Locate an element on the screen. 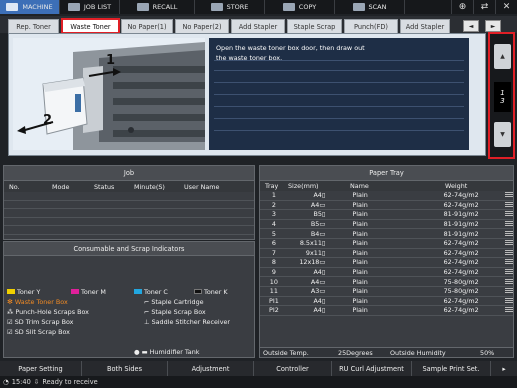 The width and height of the screenshot is (517, 388). globe-icon: ⊕ is located at coordinates (462, 7).